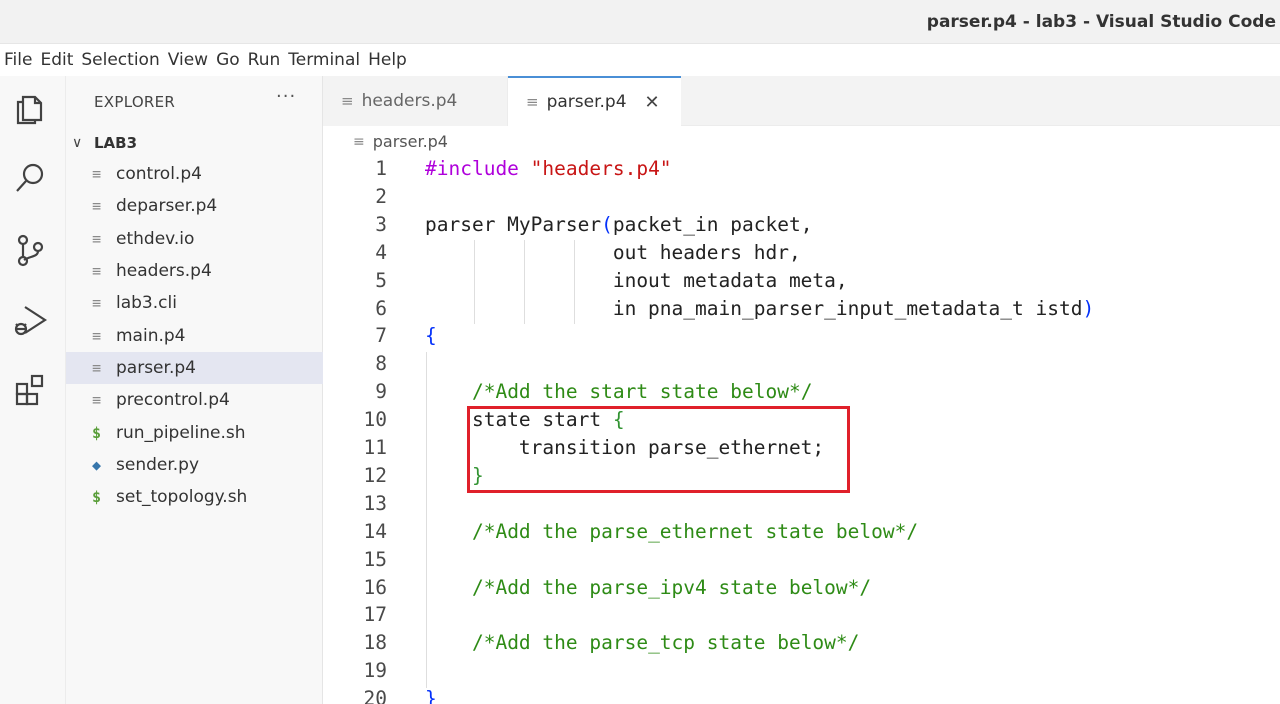 Image resolution: width=1280 pixels, height=704 pixels. Describe the element at coordinates (30, 390) in the screenshot. I see `extensions-icon` at that location.